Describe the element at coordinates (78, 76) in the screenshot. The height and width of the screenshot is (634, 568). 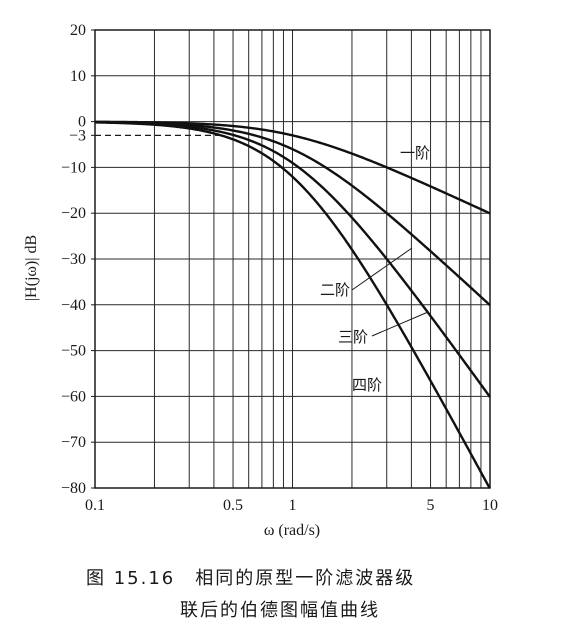
I see `y-tick-label: 10` at that location.